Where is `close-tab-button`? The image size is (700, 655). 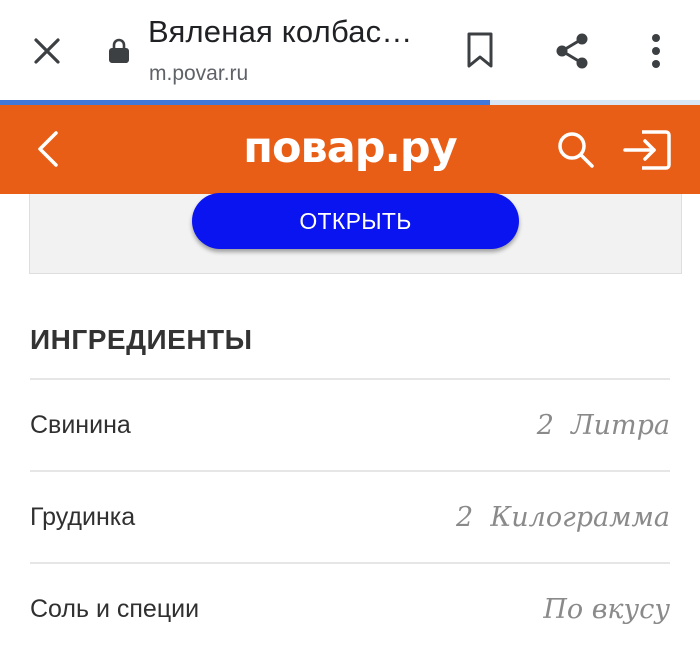
close-tab-button is located at coordinates (47, 51).